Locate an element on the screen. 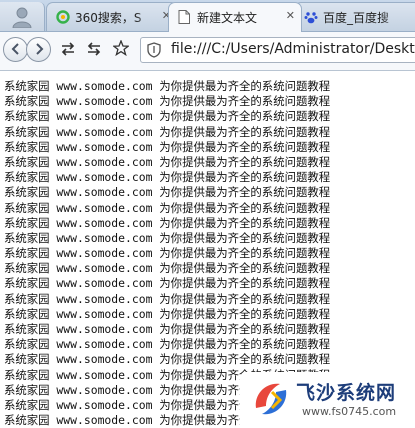  toolbar: file:///C:/Users/Administrator/Deskto is located at coordinates (207, 51).